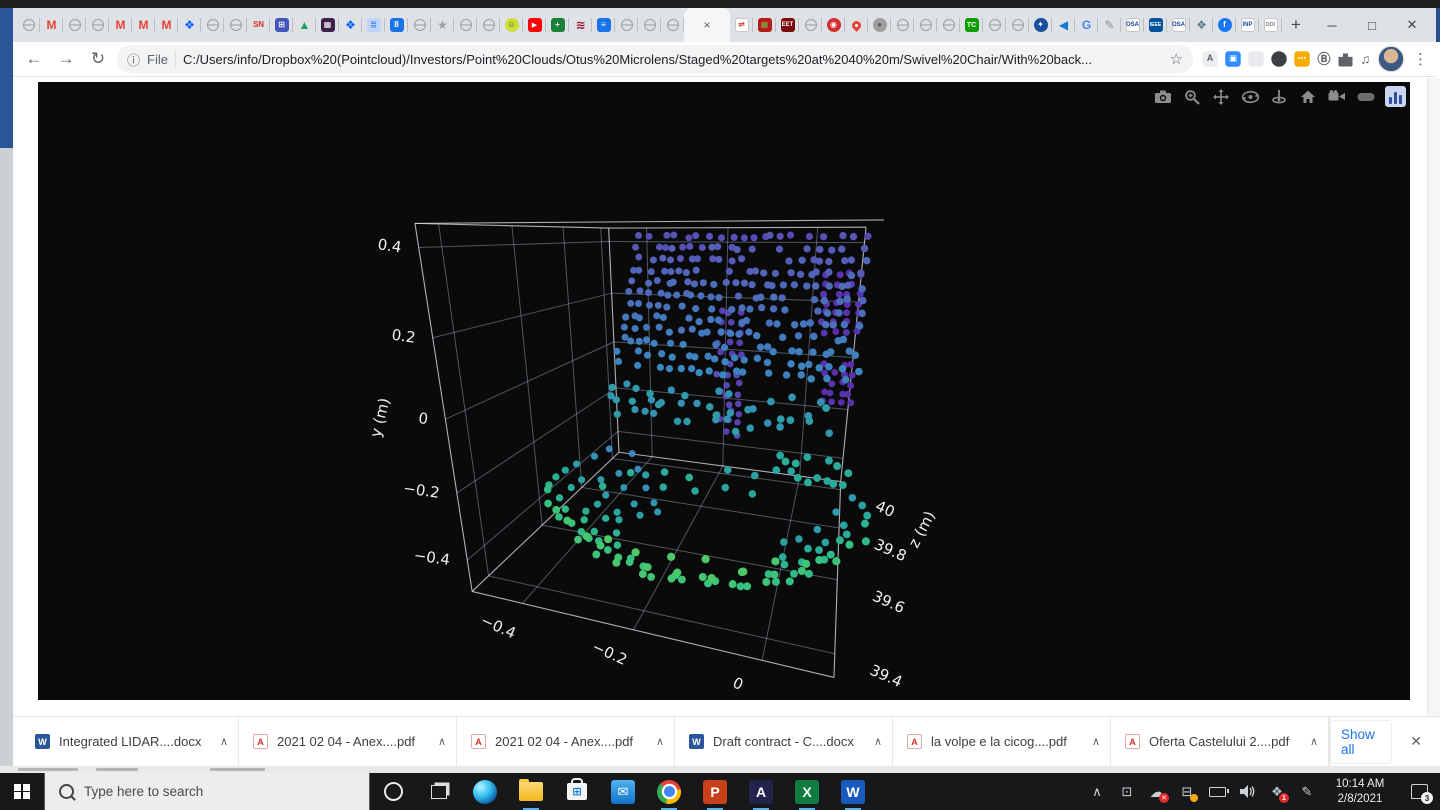 The image size is (1440, 810). What do you see at coordinates (580, 25) in the screenshot?
I see `pinned-tab-24: ≋` at bounding box center [580, 25].